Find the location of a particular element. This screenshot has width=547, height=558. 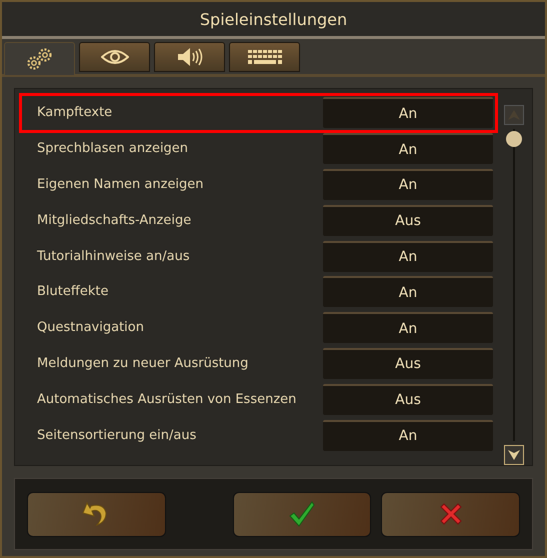

gears-icon is located at coordinates (39, 59).